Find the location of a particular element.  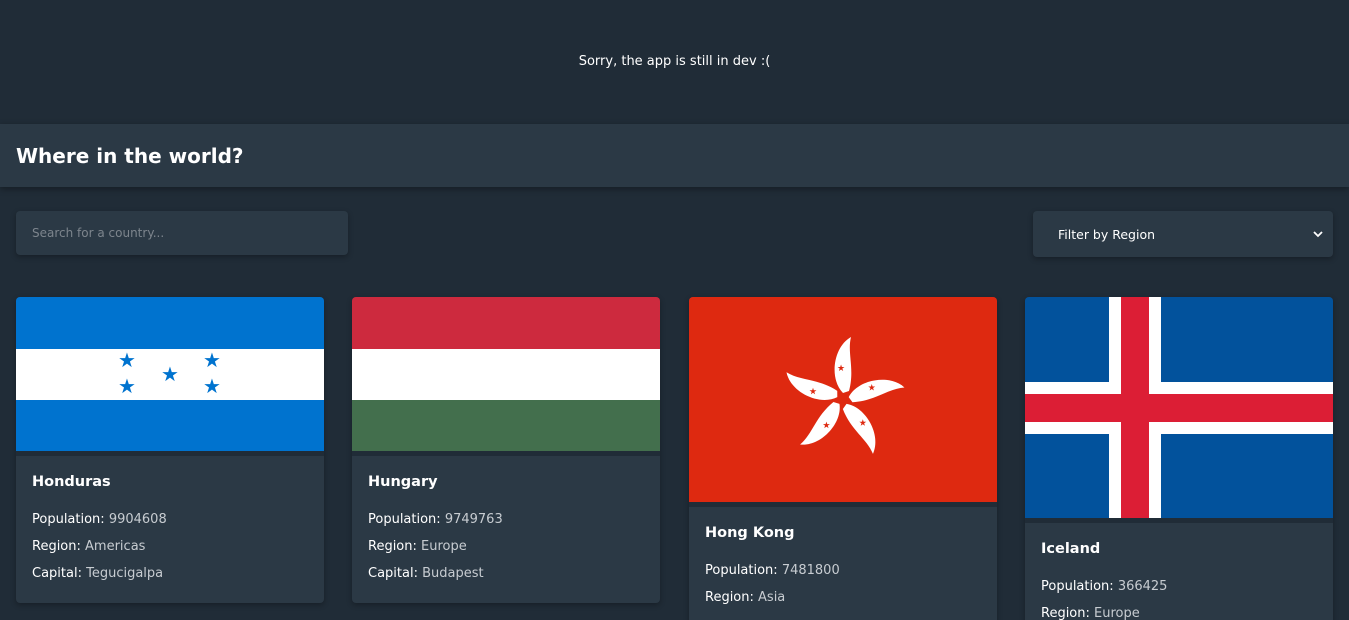

region-row: Region: Asia is located at coordinates (745, 597).